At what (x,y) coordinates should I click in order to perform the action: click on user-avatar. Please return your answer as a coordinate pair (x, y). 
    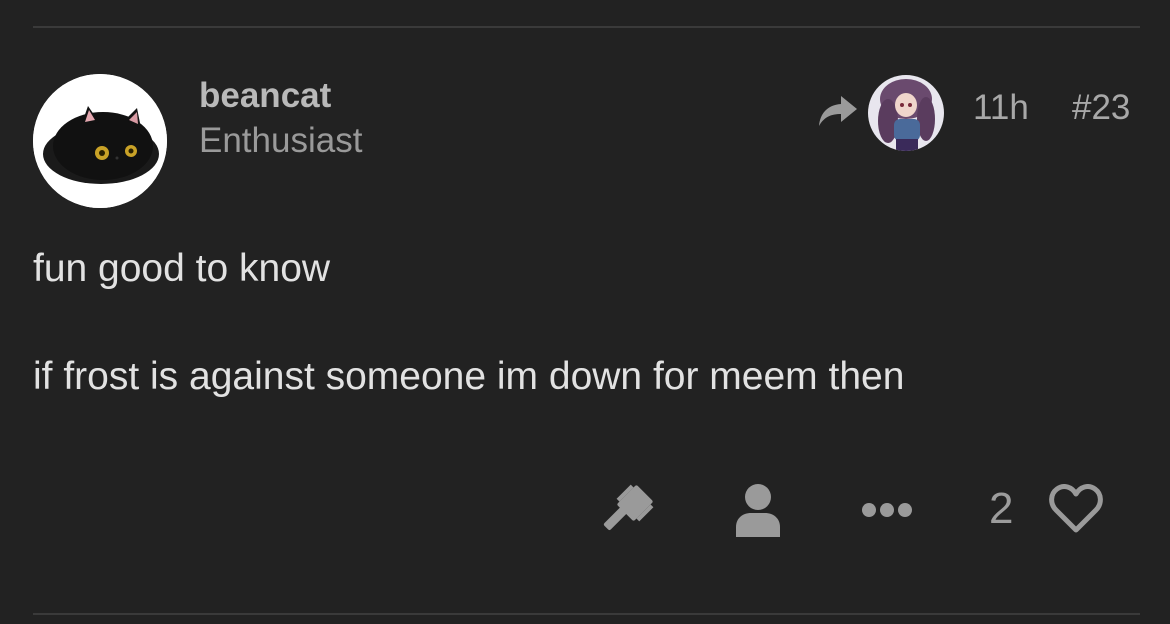
    Looking at the image, I should click on (100, 141).